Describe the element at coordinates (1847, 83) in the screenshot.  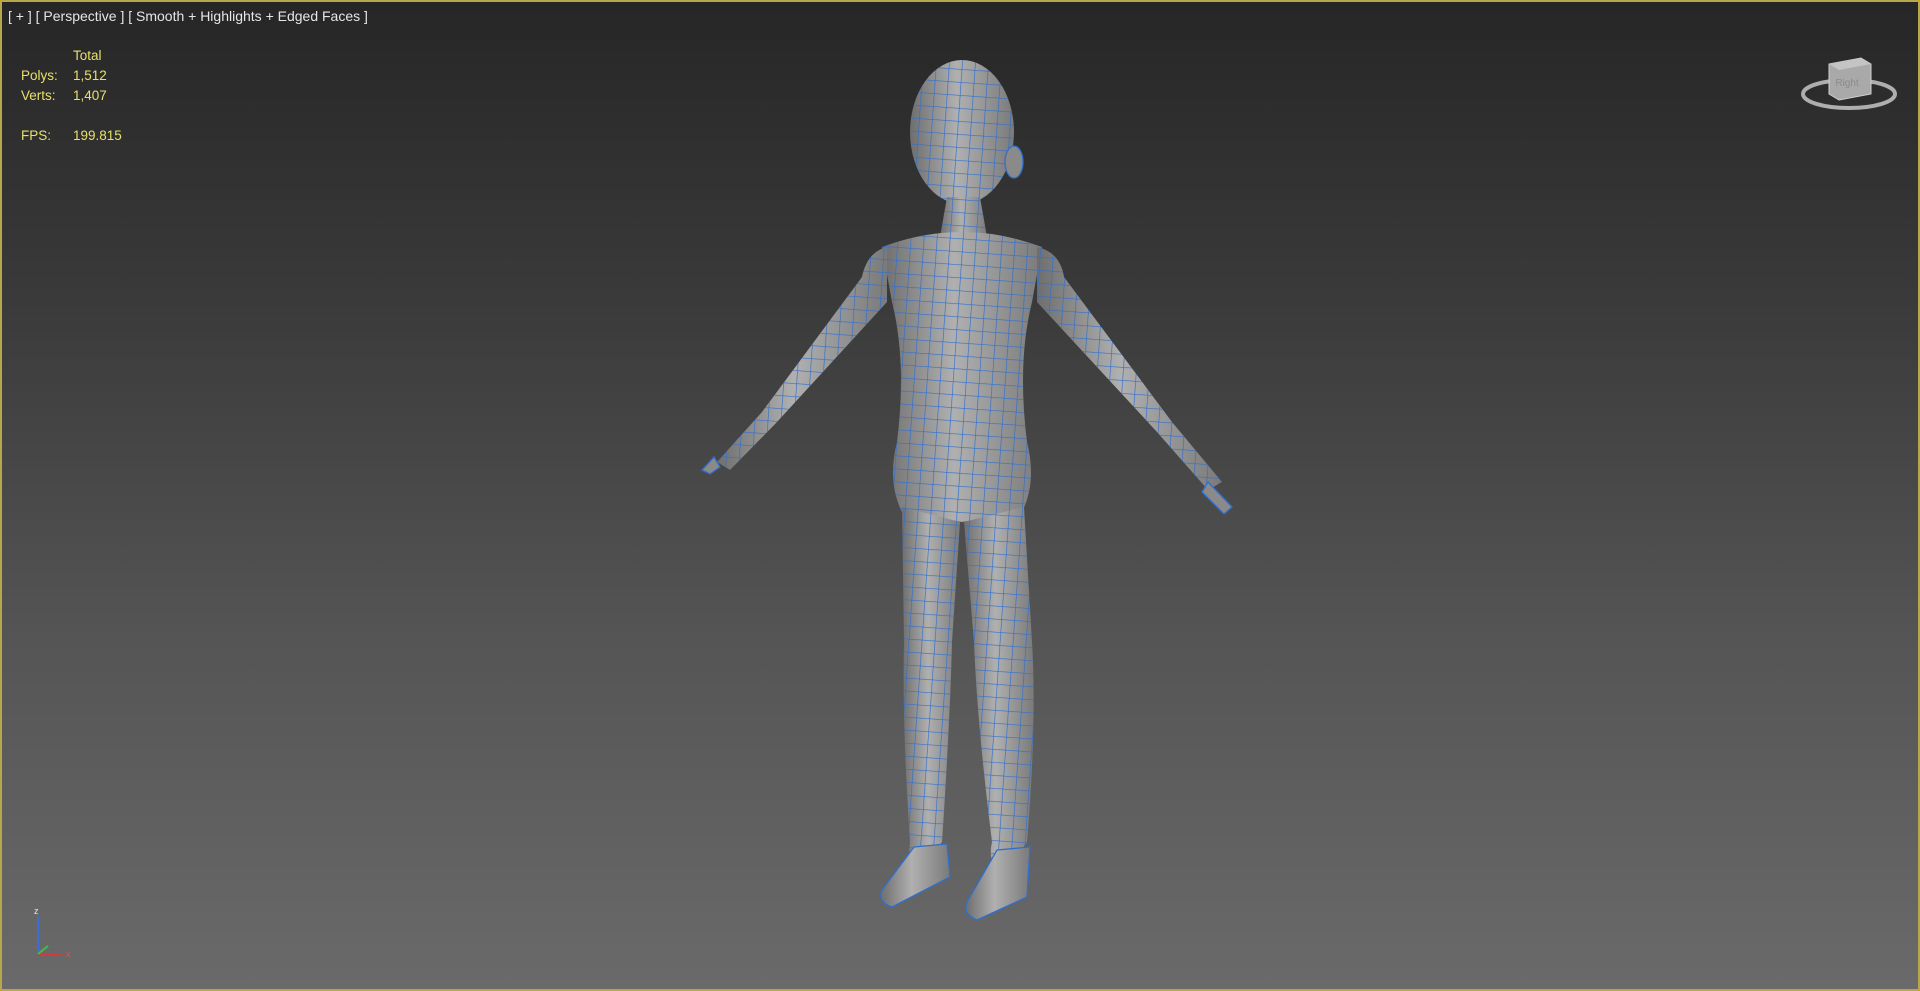
I see `viewcube-face-label: Right` at that location.